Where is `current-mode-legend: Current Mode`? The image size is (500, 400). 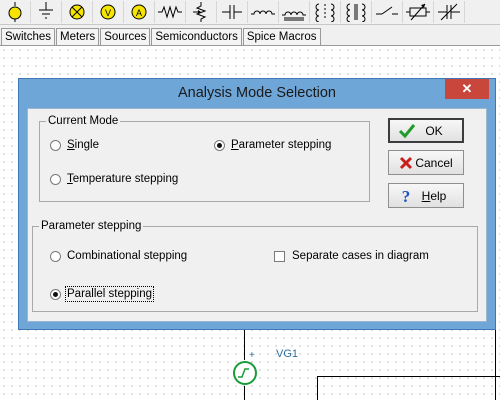
current-mode-legend: Current Mode is located at coordinates (83, 121).